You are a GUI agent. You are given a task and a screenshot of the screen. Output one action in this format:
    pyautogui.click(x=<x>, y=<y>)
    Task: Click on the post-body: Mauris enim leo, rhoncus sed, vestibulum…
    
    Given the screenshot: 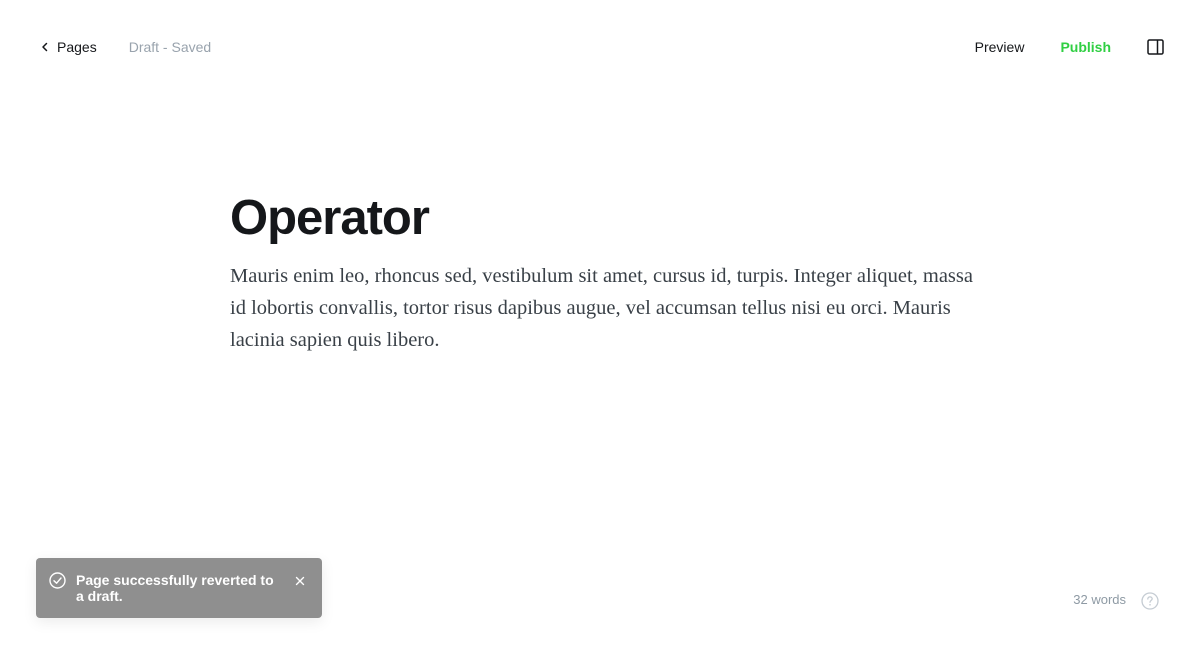 What is the action you would take?
    pyautogui.click(x=602, y=308)
    